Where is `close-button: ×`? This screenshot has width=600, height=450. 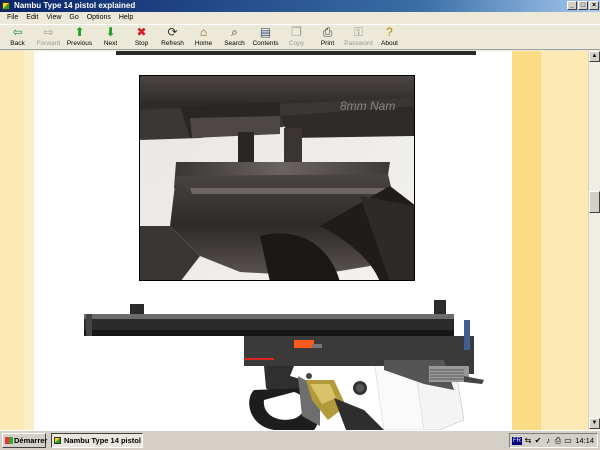 close-button: × is located at coordinates (594, 5).